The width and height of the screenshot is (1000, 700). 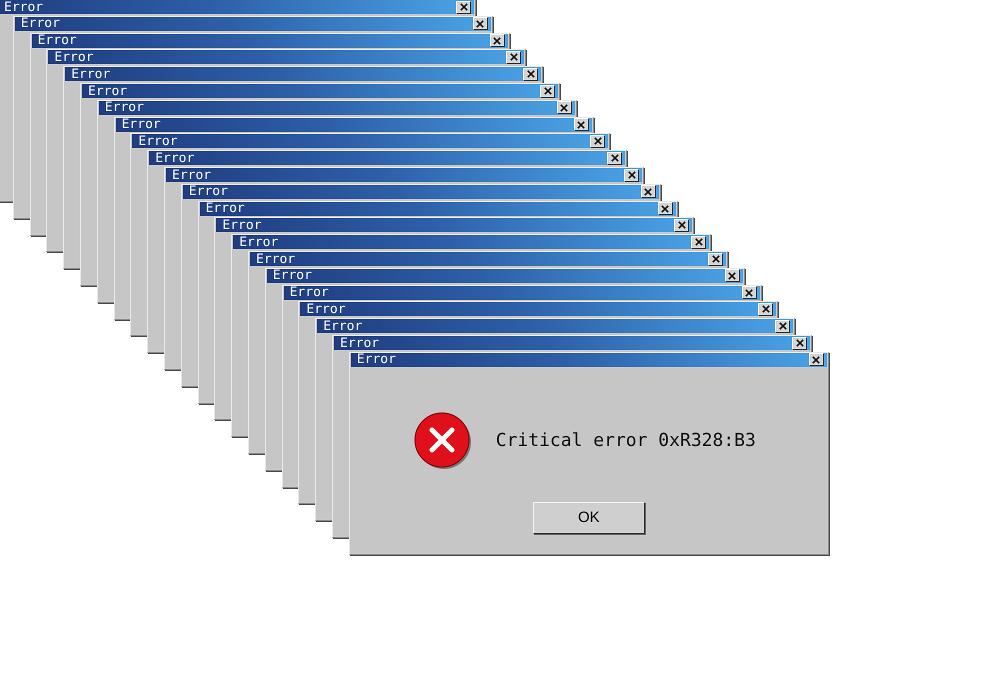 I want to click on error-message: Critical error 0xR328:B3, so click(x=626, y=441).